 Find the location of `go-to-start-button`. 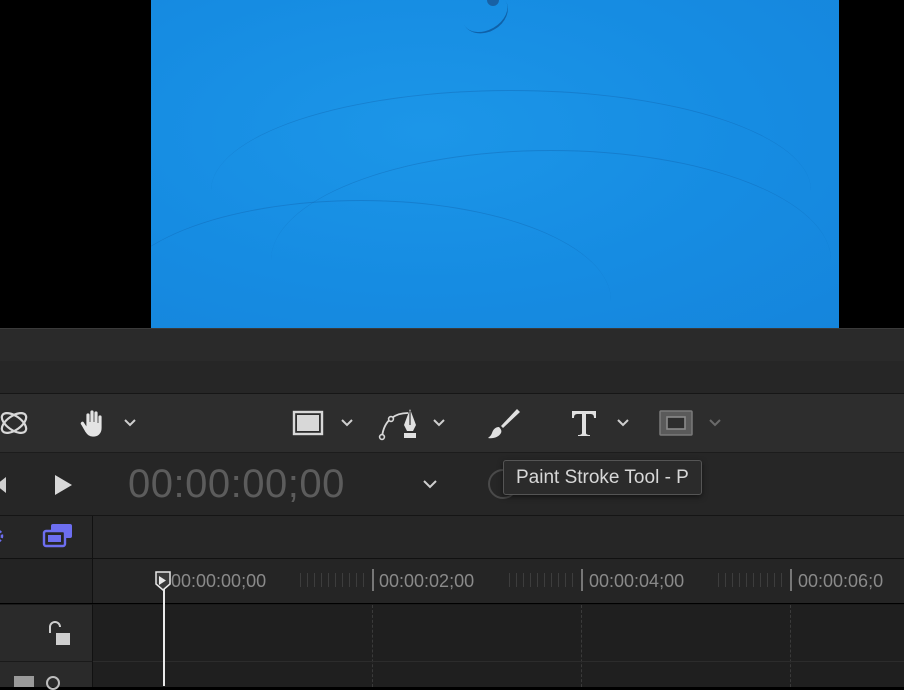

go-to-start-button is located at coordinates (4, 487).